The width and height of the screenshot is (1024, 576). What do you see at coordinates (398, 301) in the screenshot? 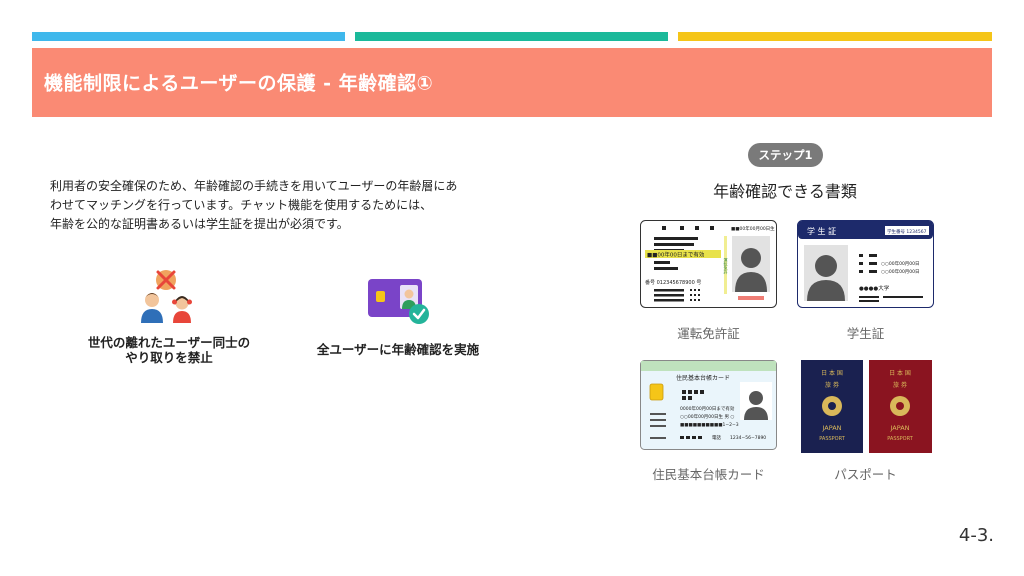
I see `id-verified-icon` at bounding box center [398, 301].